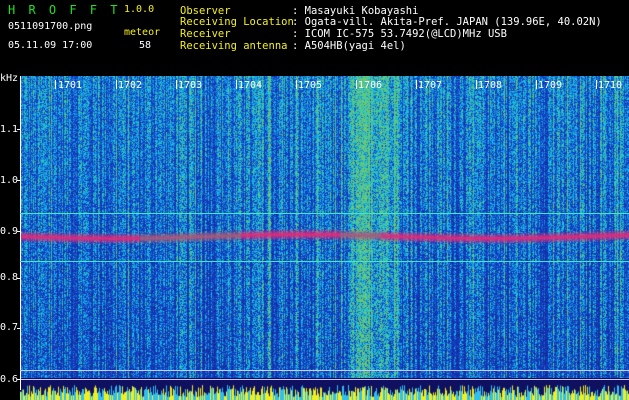 The image size is (629, 400). Describe the element at coordinates (139, 9) in the screenshot. I see `app-version: 1.0.0` at that location.